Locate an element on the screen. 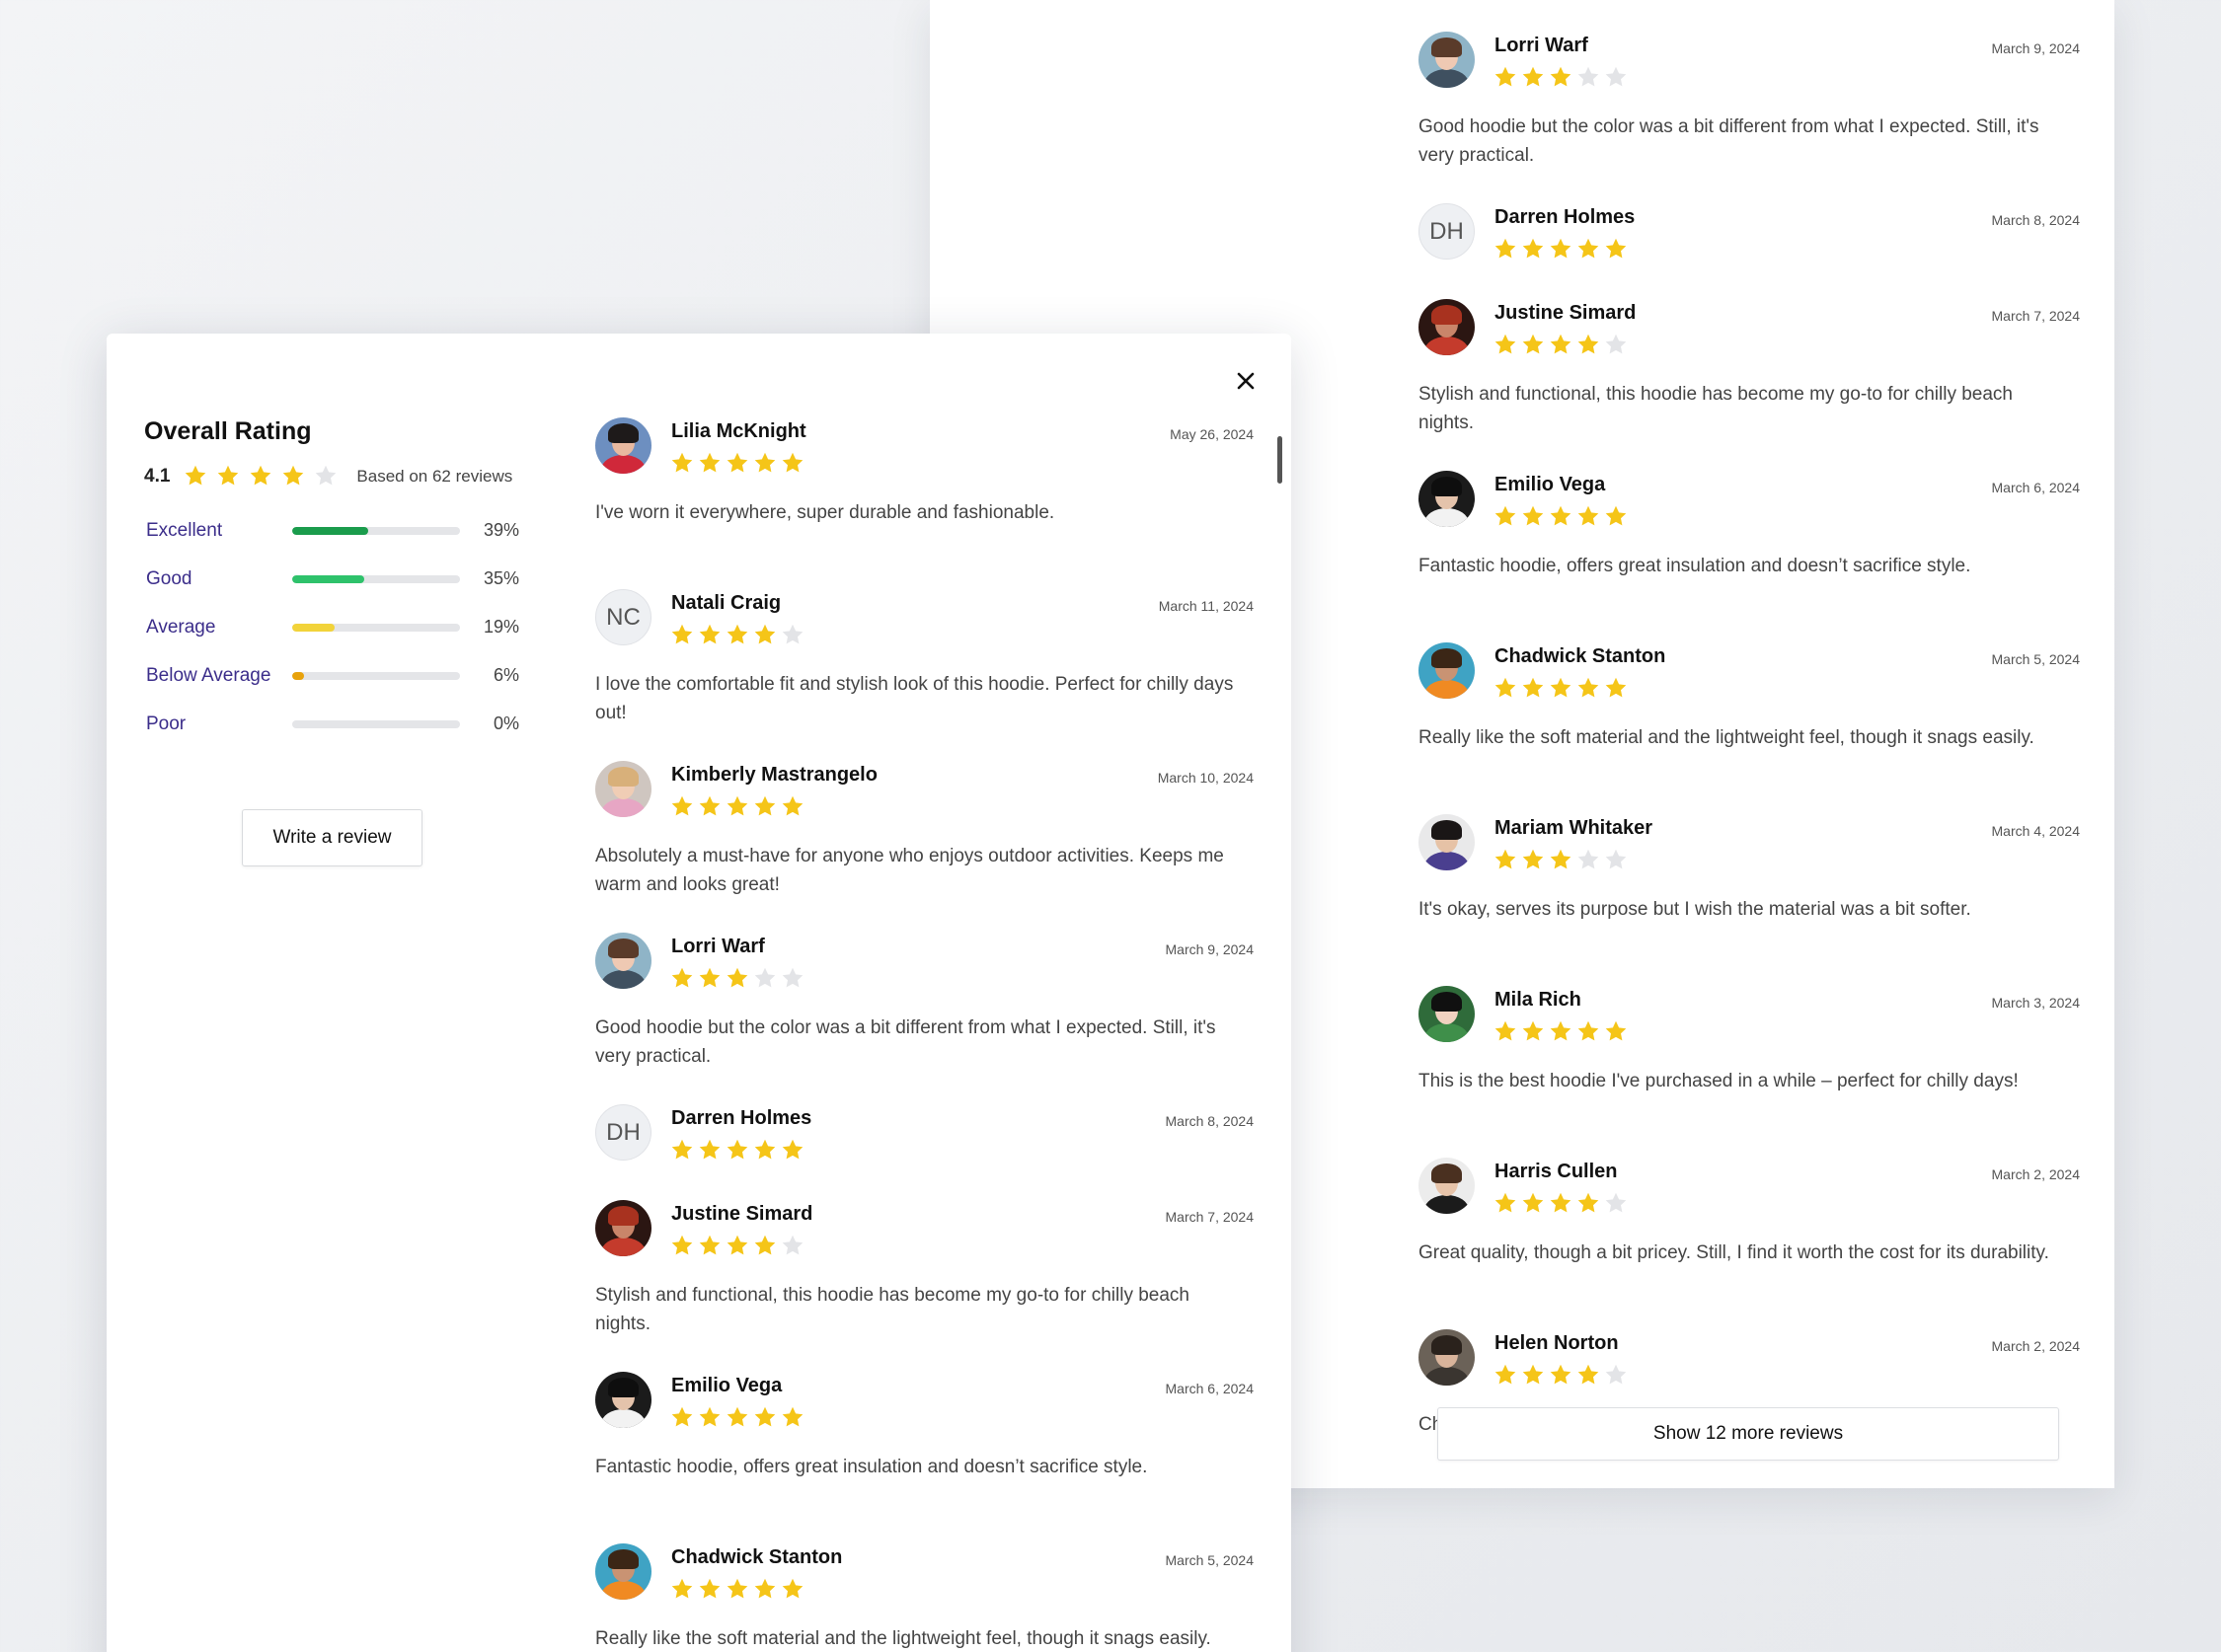 Image resolution: width=2221 pixels, height=1652 pixels. distribution-label: Poor is located at coordinates (166, 724).